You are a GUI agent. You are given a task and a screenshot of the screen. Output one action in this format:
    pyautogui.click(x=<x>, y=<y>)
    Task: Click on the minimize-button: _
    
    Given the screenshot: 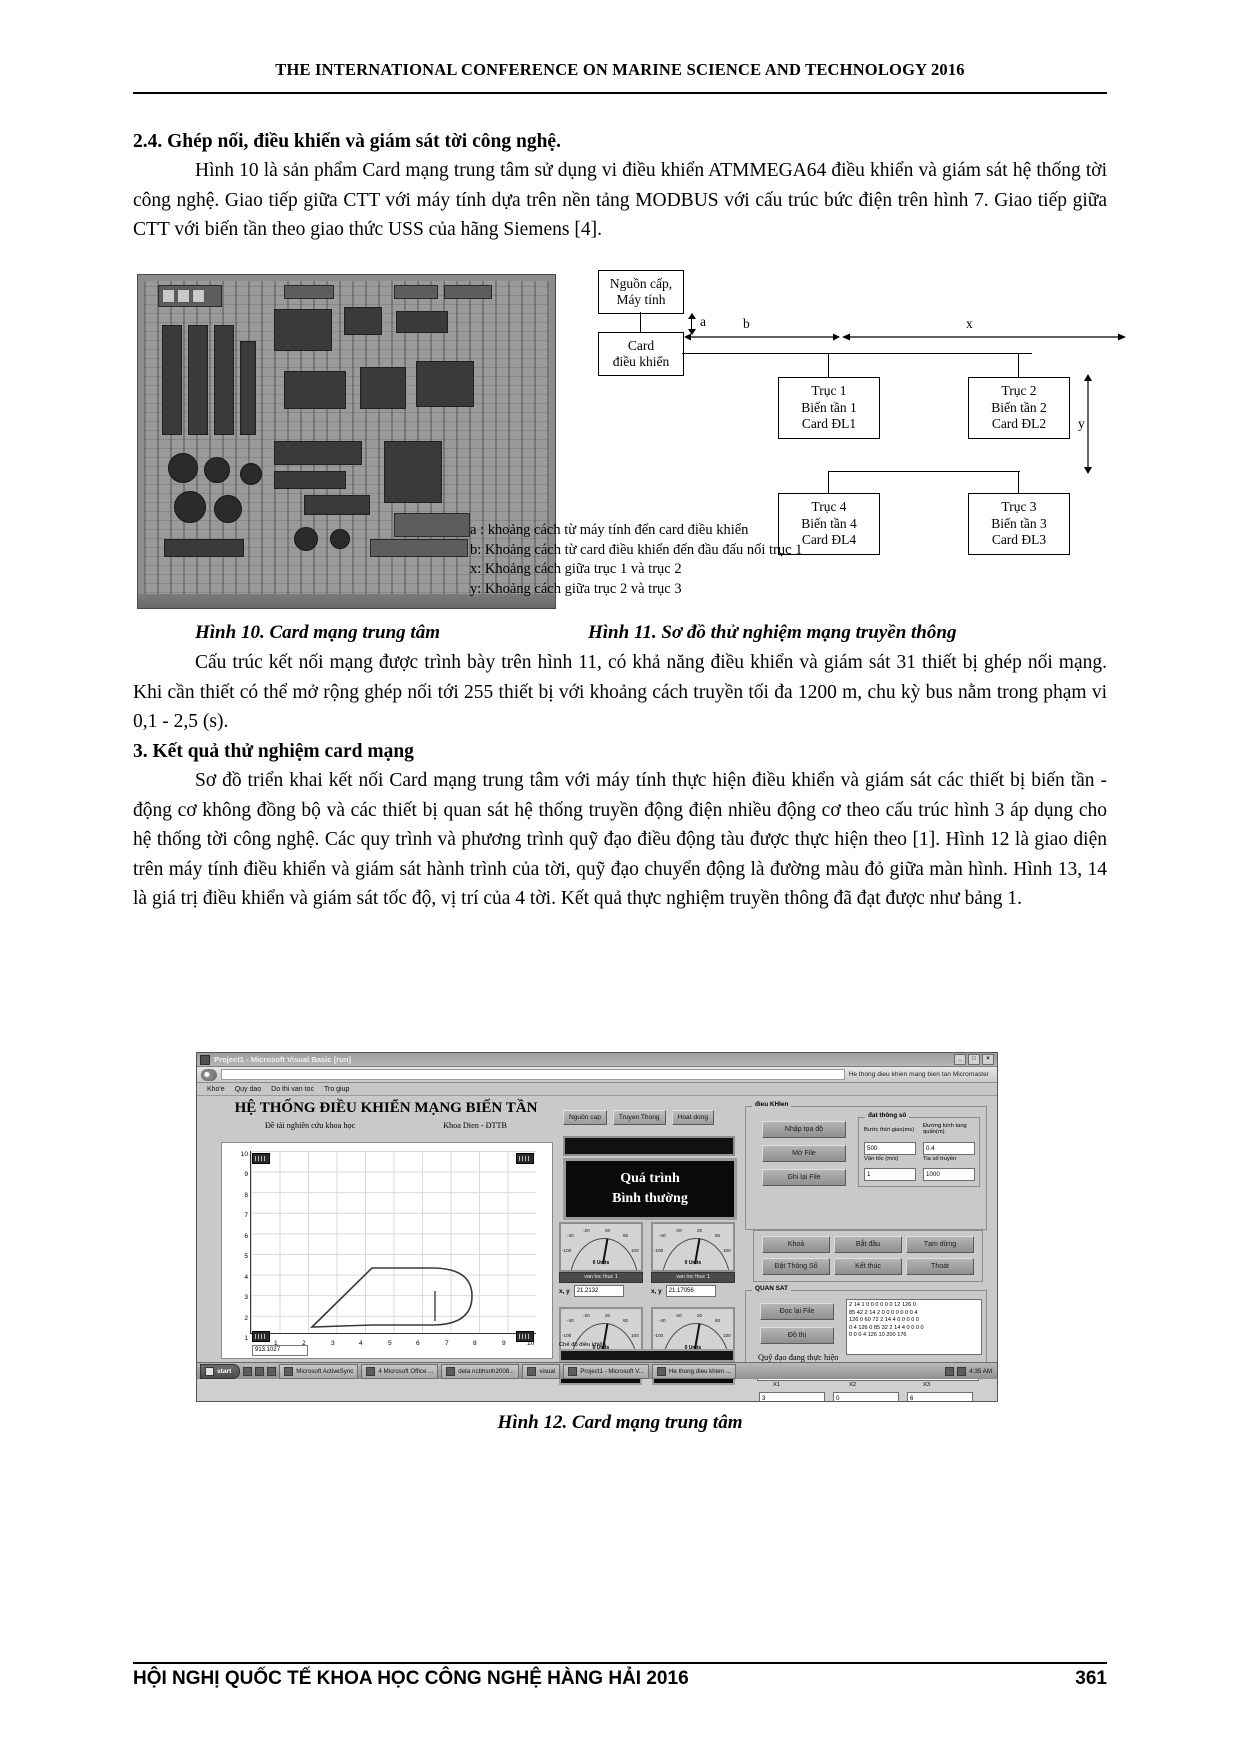 What is the action you would take?
    pyautogui.click(x=960, y=1059)
    